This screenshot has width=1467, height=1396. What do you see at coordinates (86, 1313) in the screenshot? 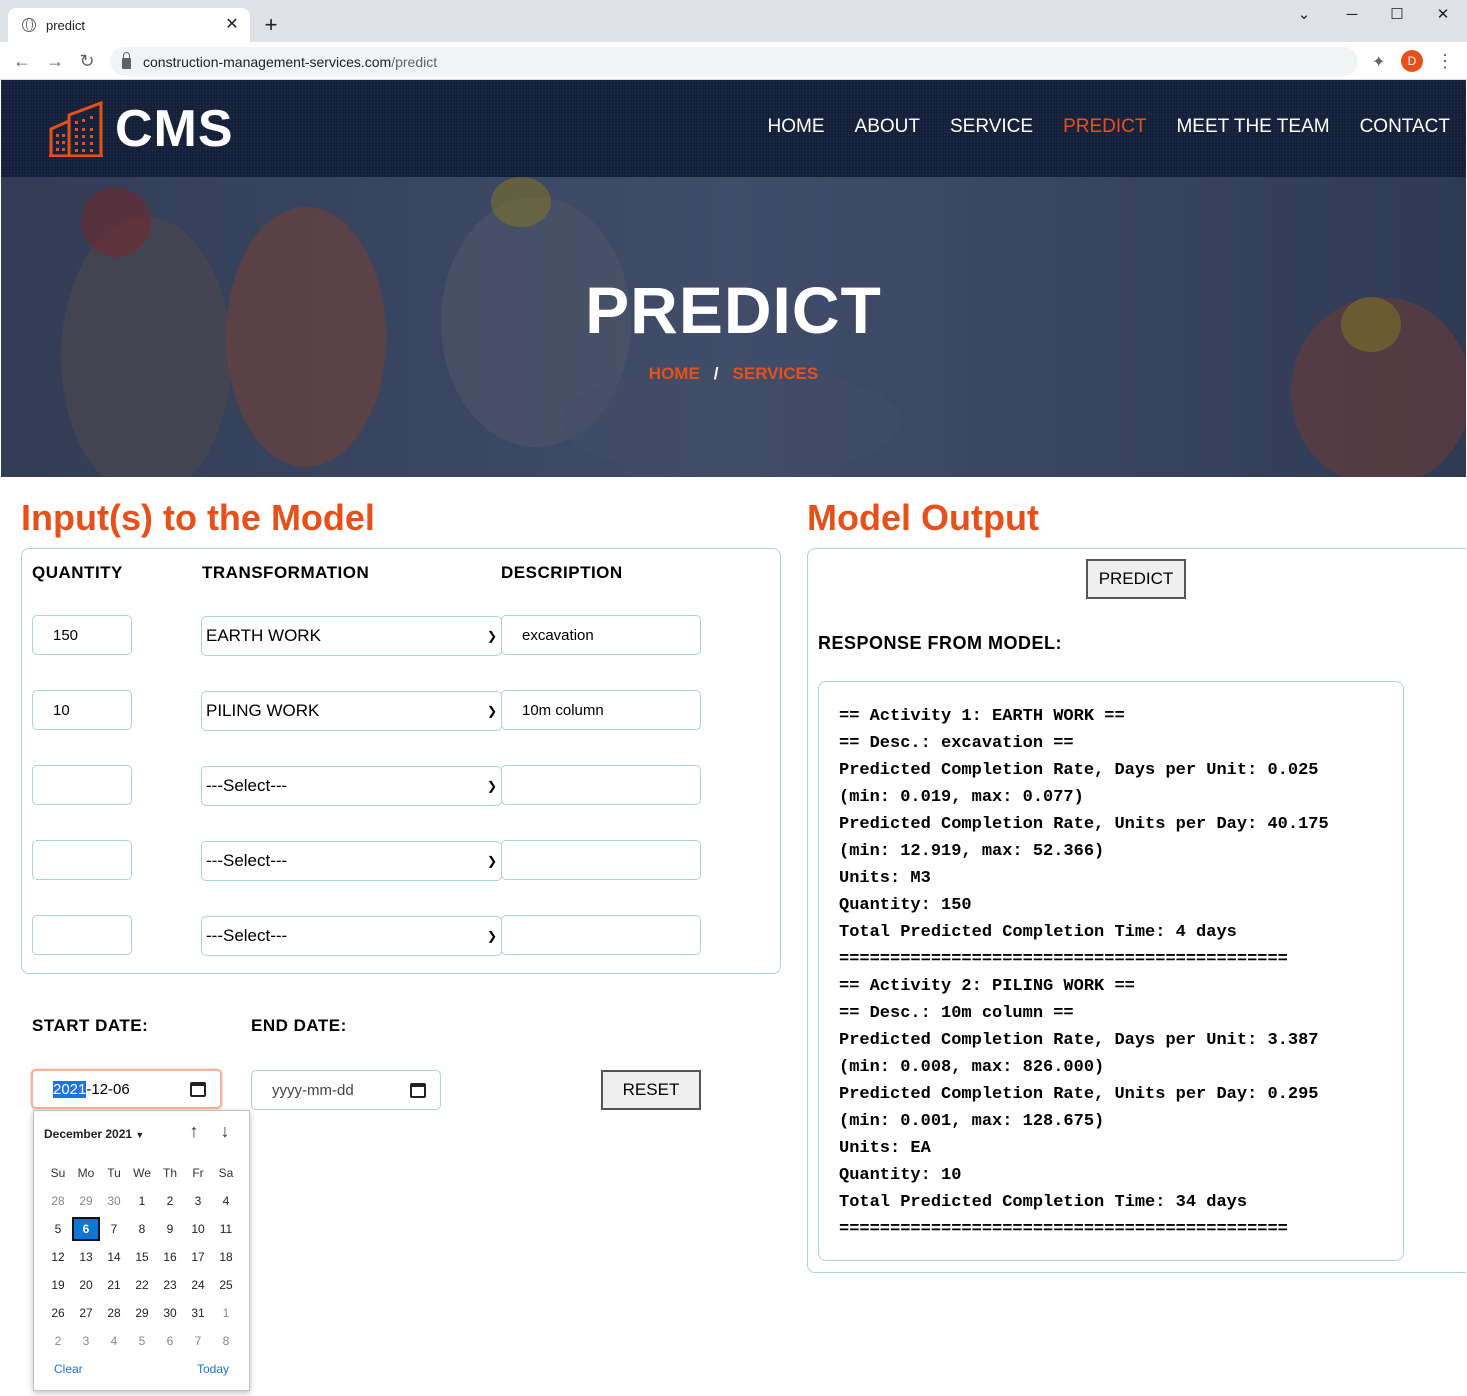
I see `calendar-day: 27` at bounding box center [86, 1313].